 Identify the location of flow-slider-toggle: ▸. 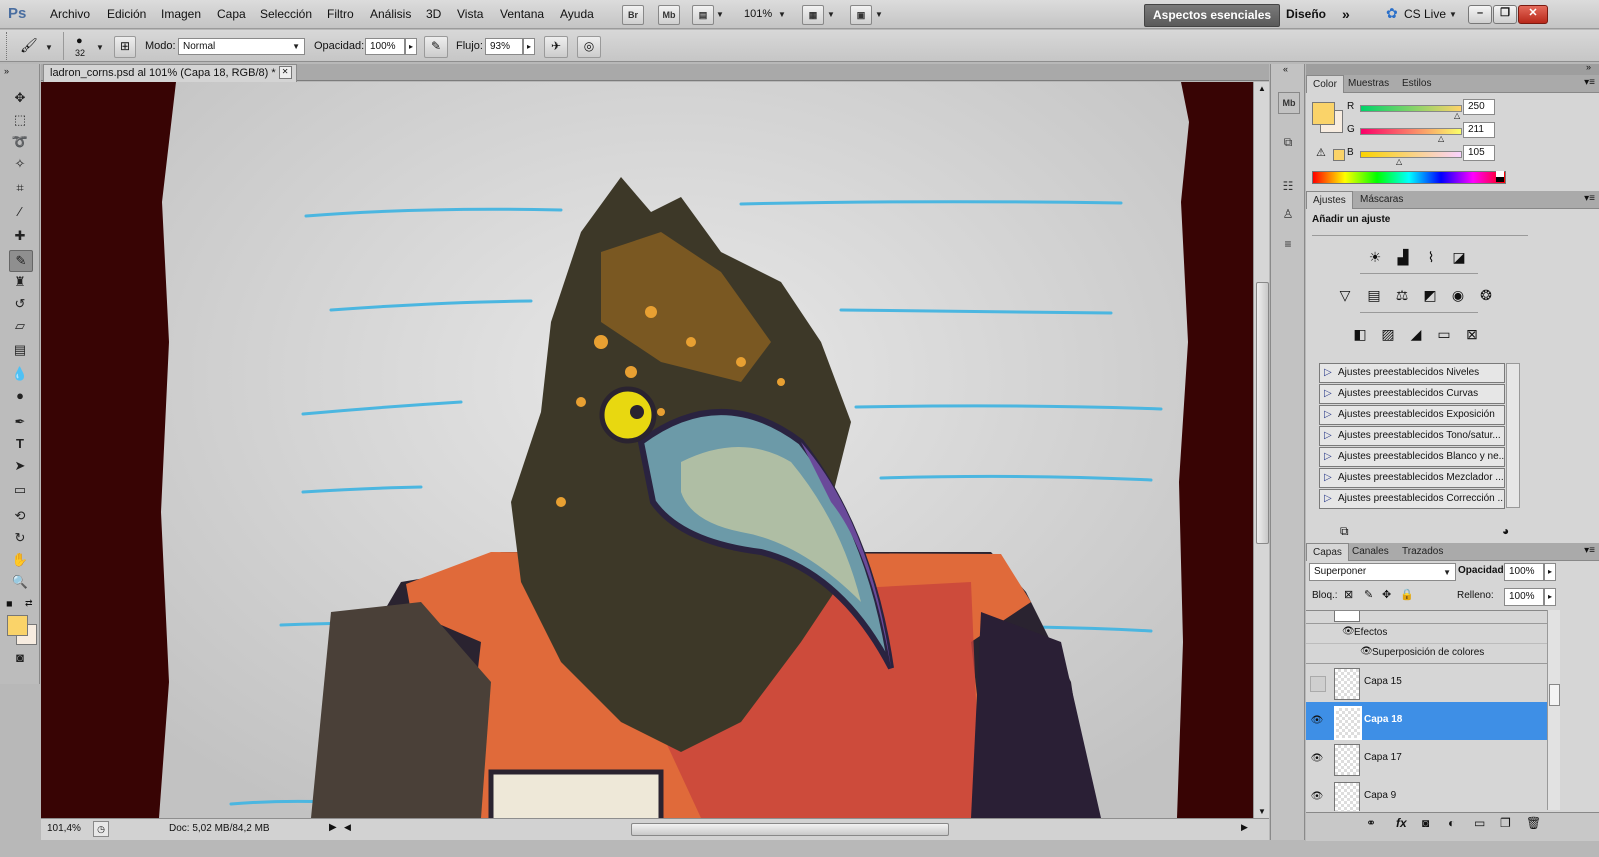
(529, 46).